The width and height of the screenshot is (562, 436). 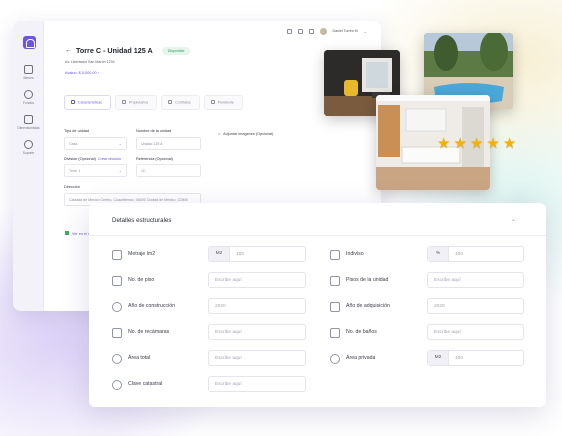 I want to click on price-link: Avaluo: $ 5,500.00 ›, so click(x=82, y=73).